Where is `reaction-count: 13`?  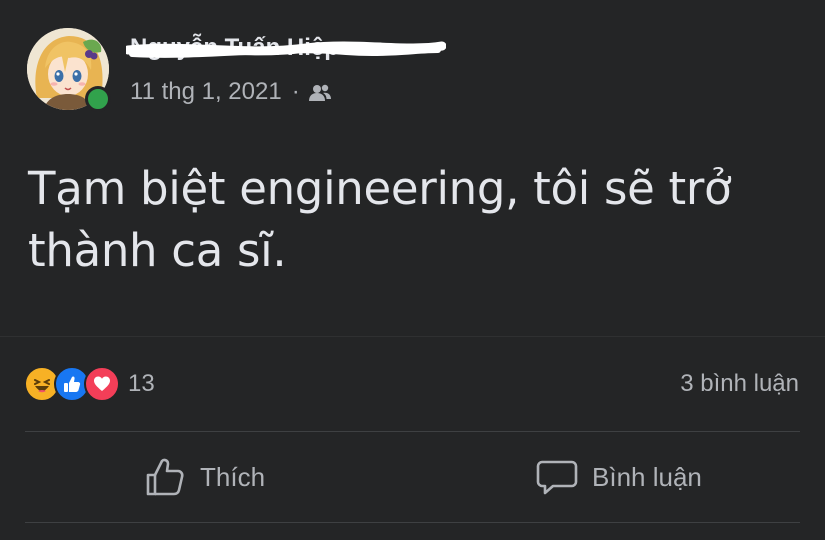
reaction-count: 13 is located at coordinates (141, 384).